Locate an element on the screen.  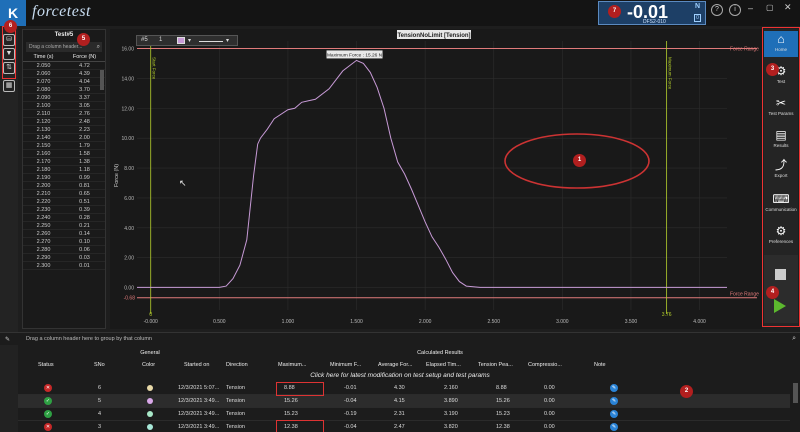
time-cell: 2.220 is located at coordinates (43, 202).